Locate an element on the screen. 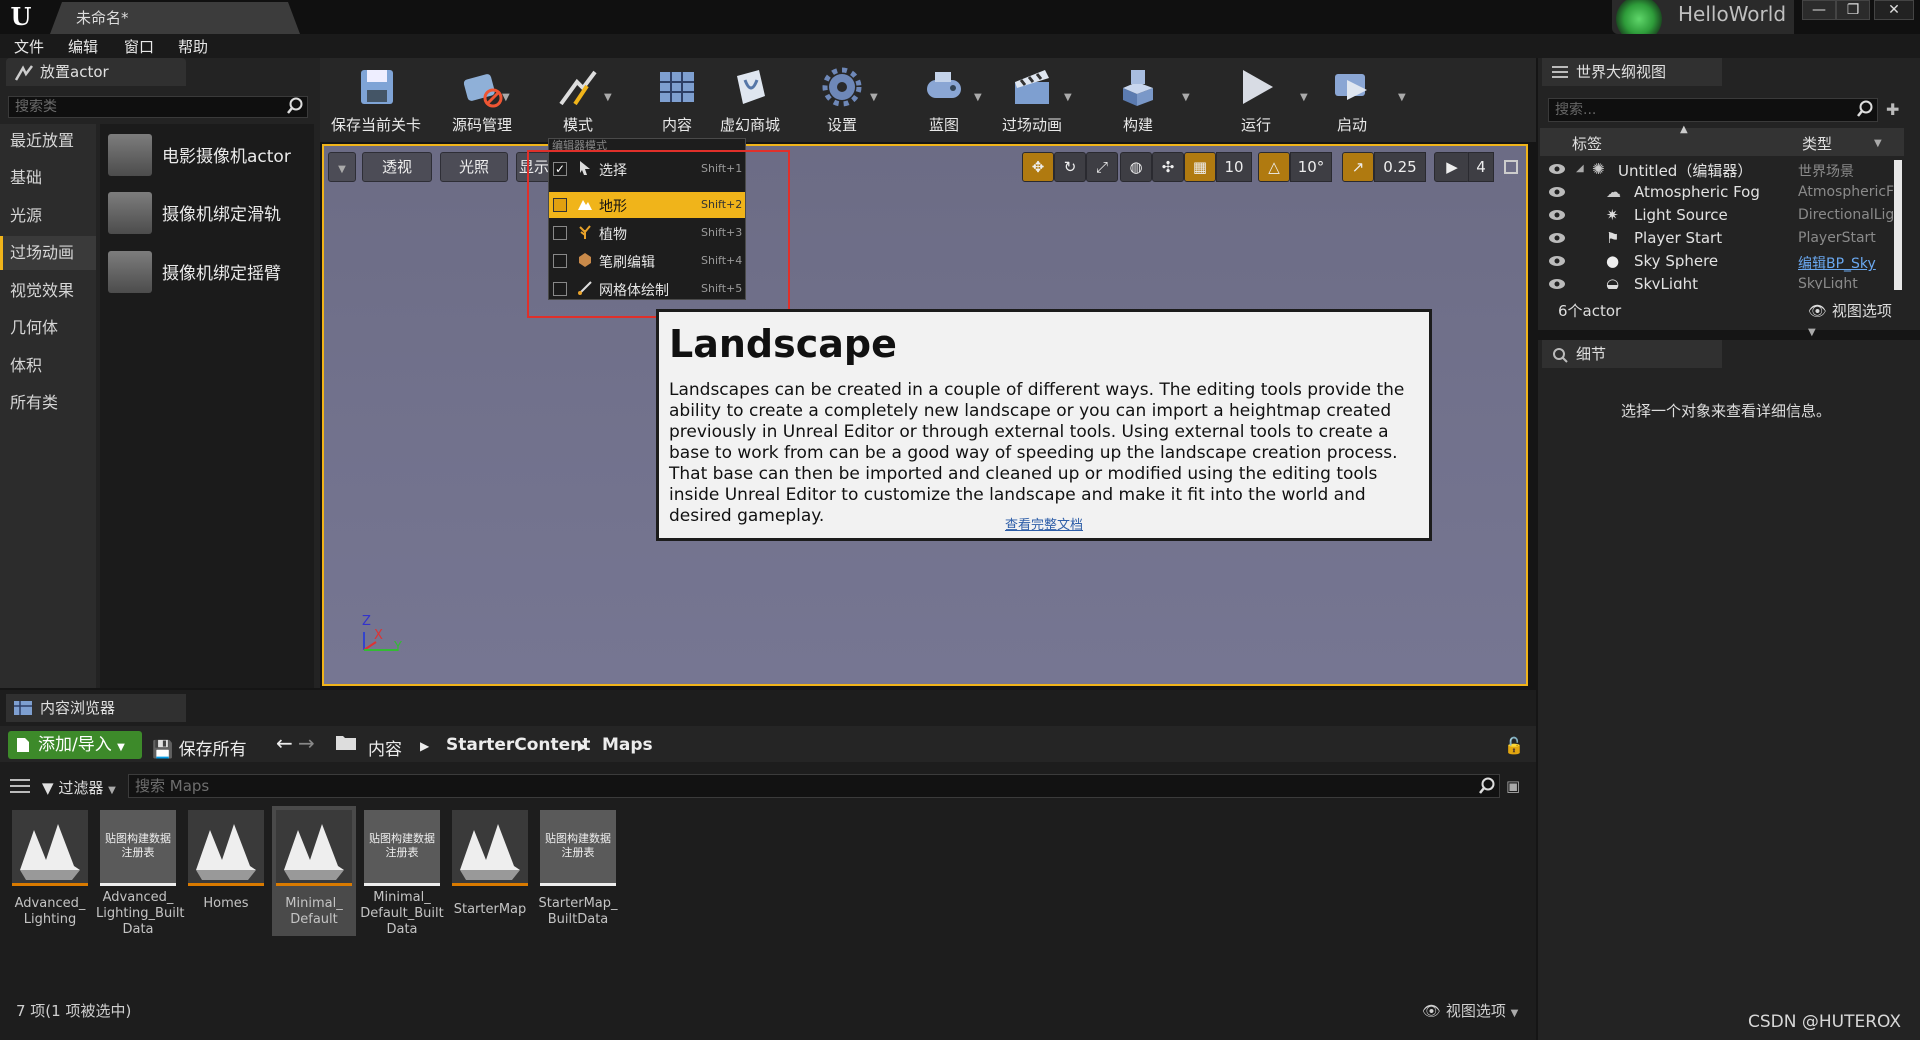  lock-icon: 🔓 is located at coordinates (1514, 745).